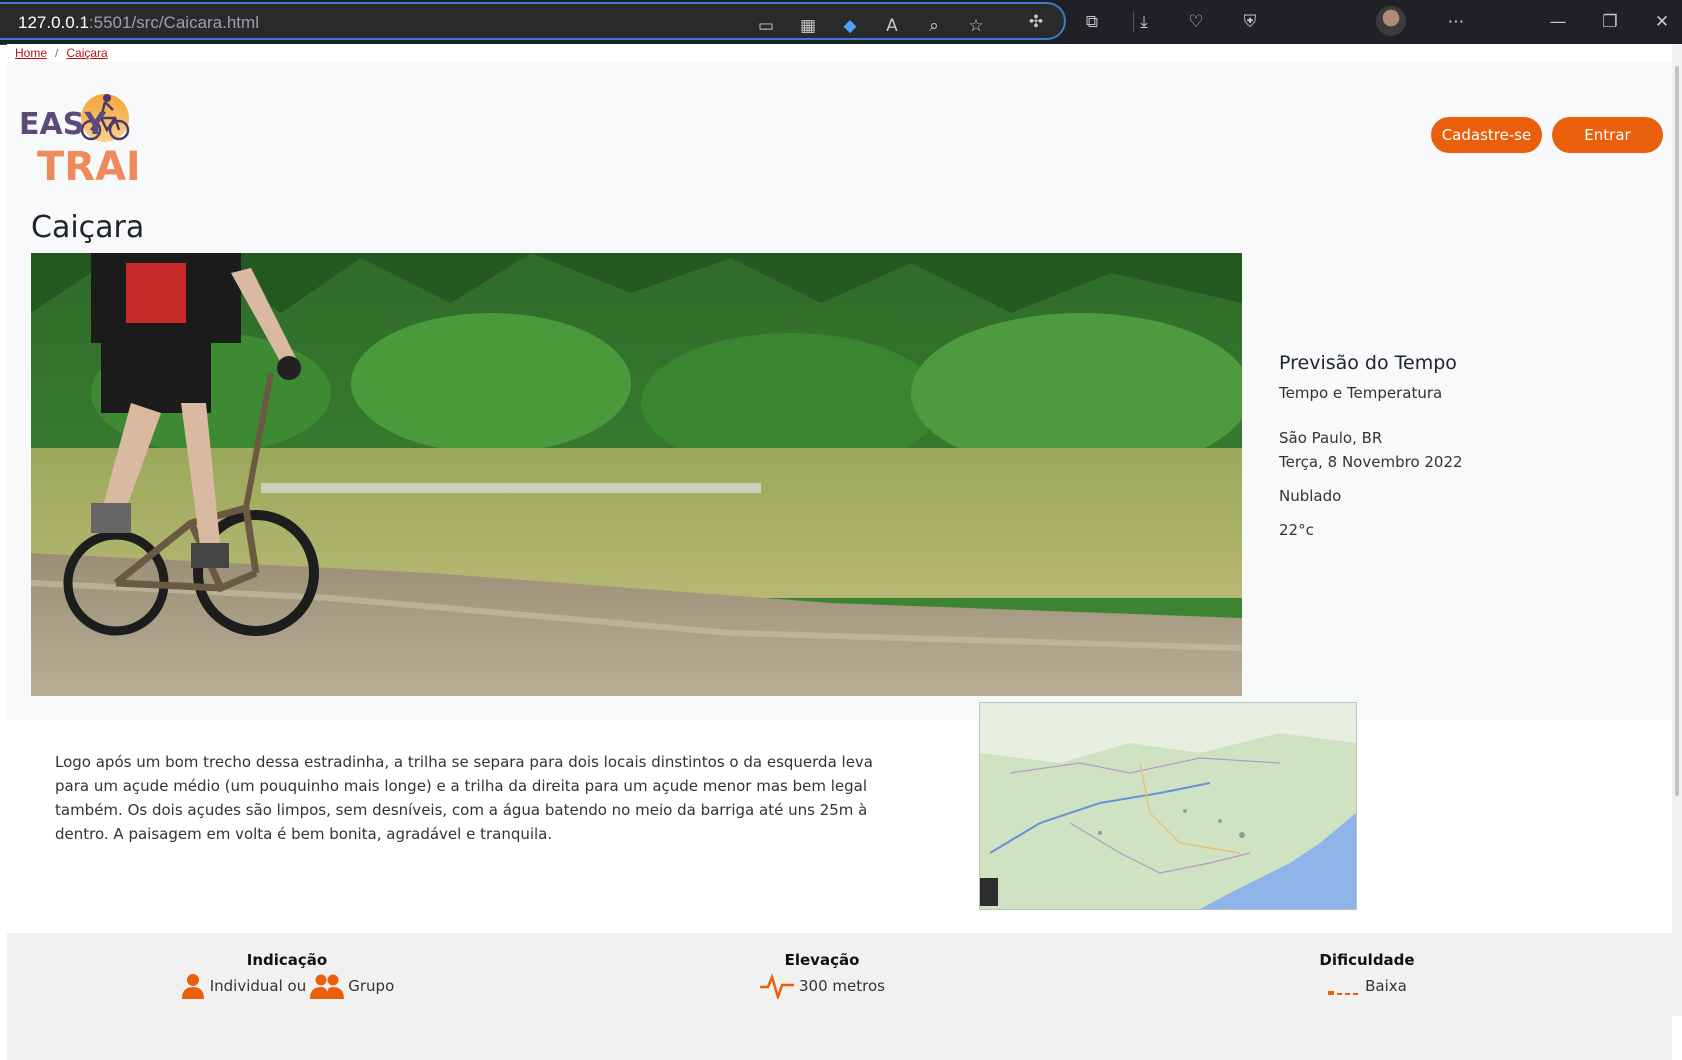 The height and width of the screenshot is (1060, 1682). Describe the element at coordinates (287, 960) in the screenshot. I see `stat-indicacao-title: Indicação` at that location.